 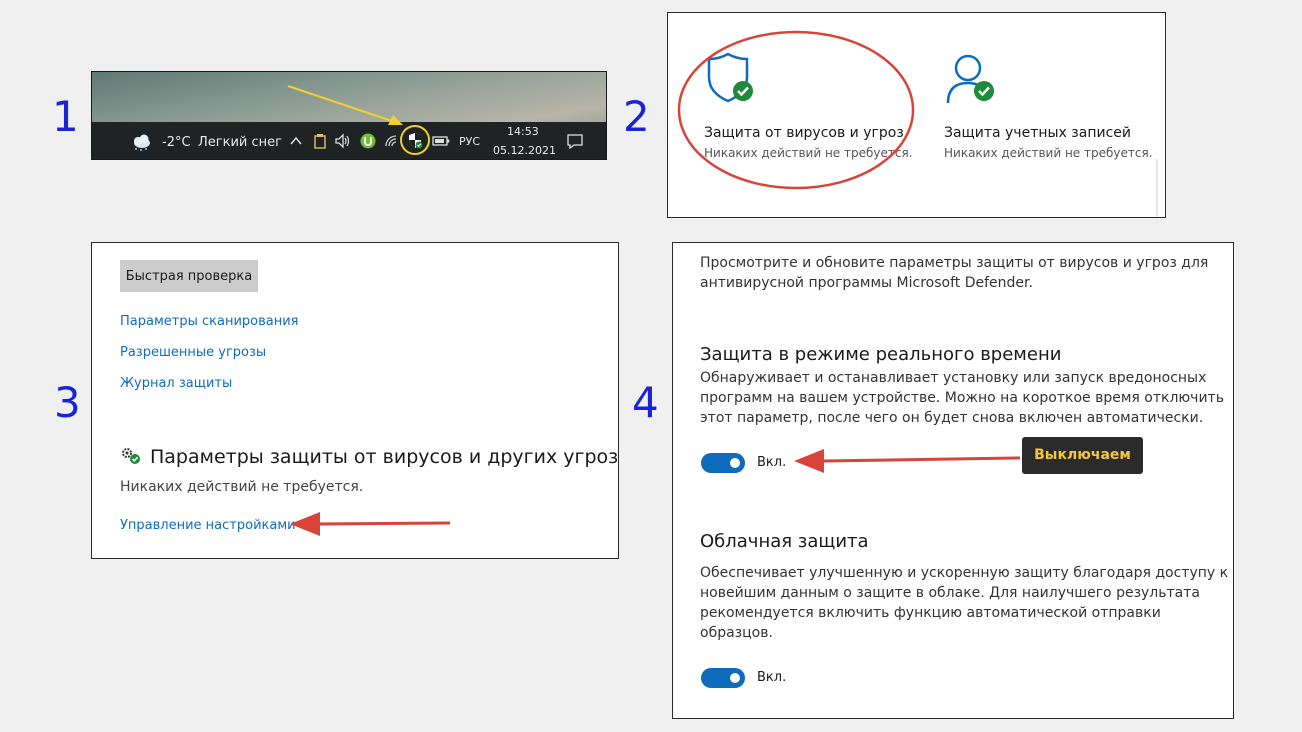 I want to click on manage-settings-link: Управление настройками, so click(x=208, y=525).